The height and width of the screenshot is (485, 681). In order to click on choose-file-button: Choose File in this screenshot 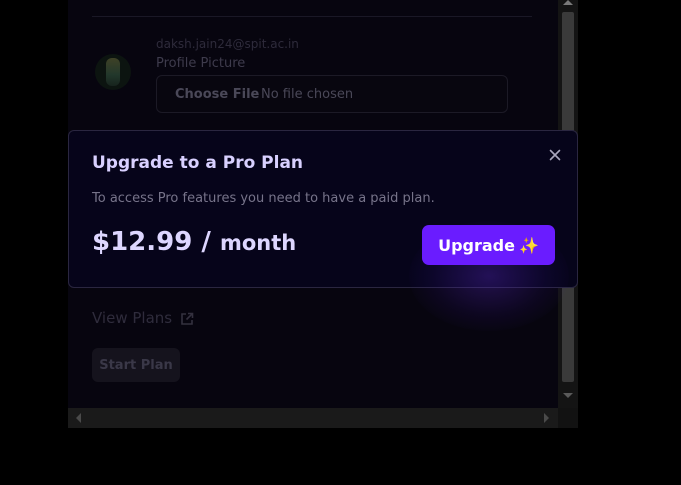, I will do `click(217, 94)`.